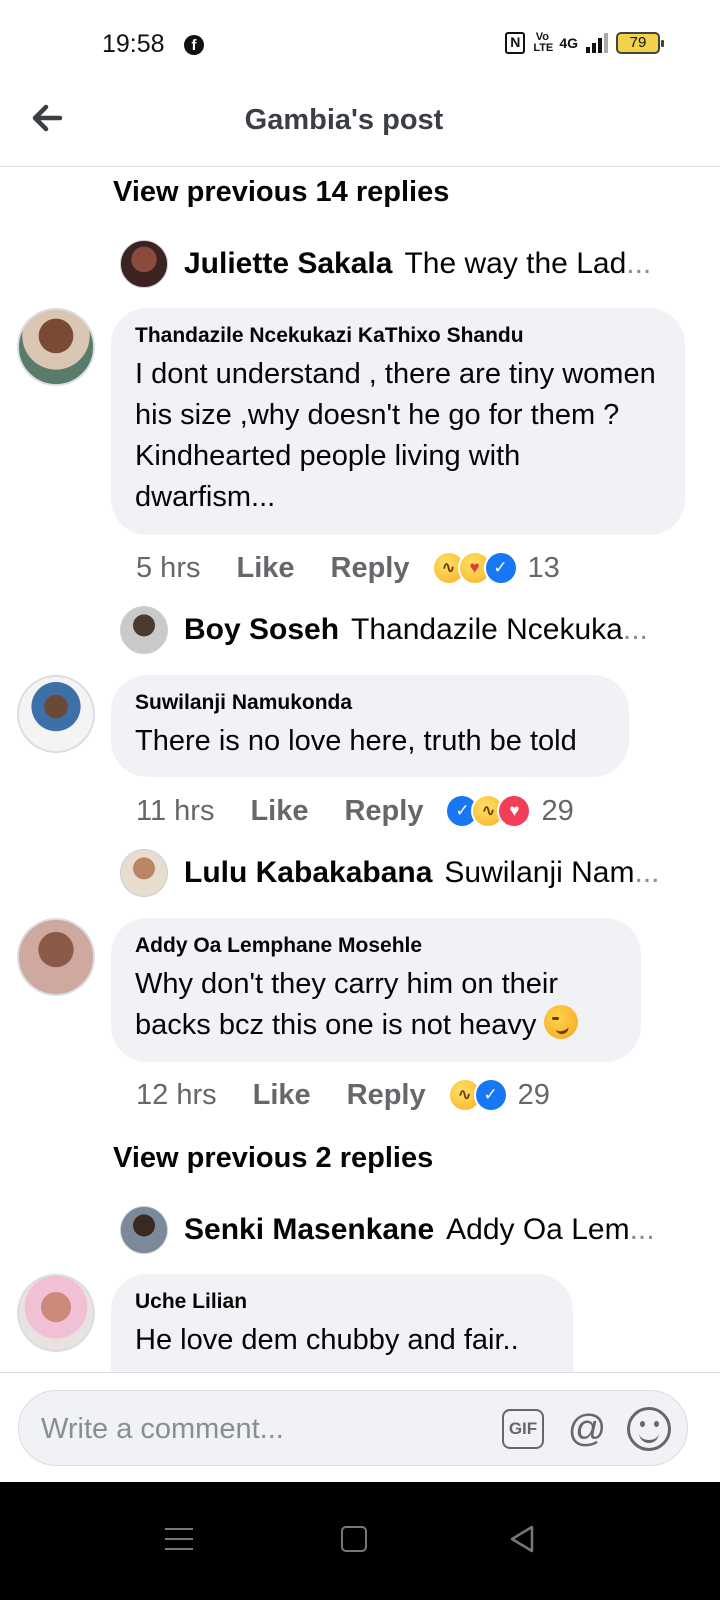 The image size is (720, 1600). What do you see at coordinates (261, 1429) in the screenshot?
I see `comment-input` at bounding box center [261, 1429].